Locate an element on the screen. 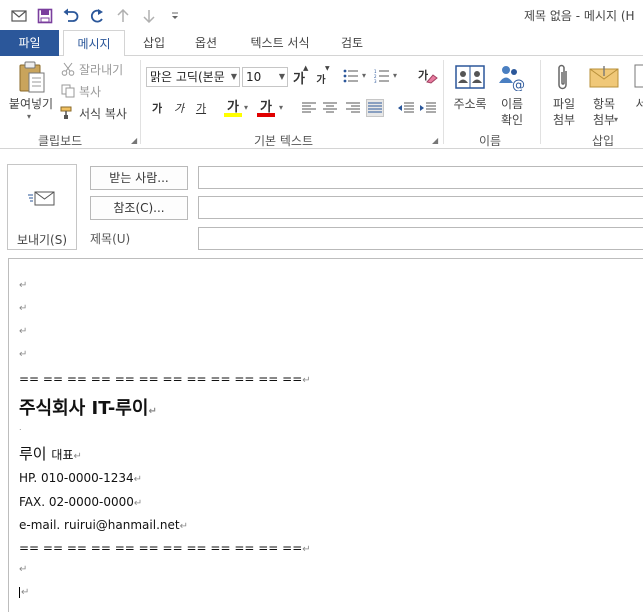  highlight-color-swatch is located at coordinates (233, 115).